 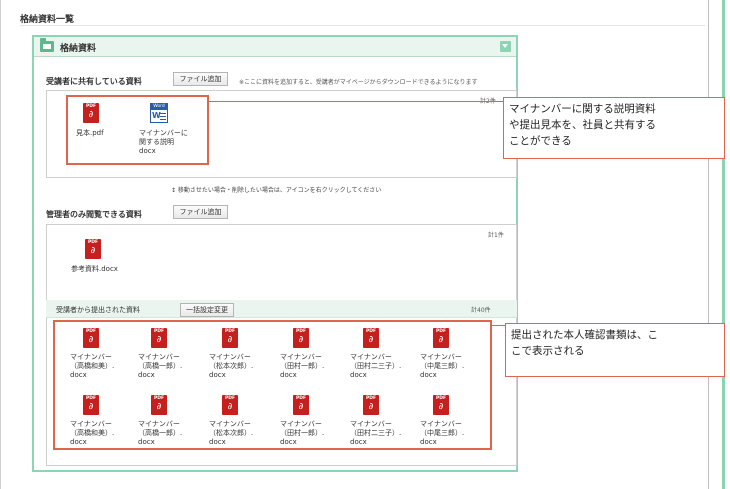 I want to click on folder-icon, so click(x=47, y=45).